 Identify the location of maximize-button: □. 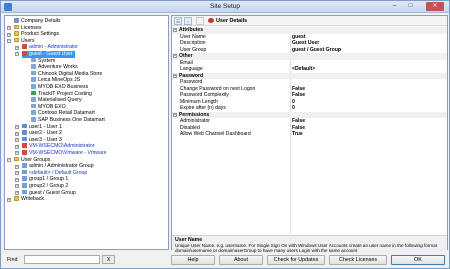
(410, 6).